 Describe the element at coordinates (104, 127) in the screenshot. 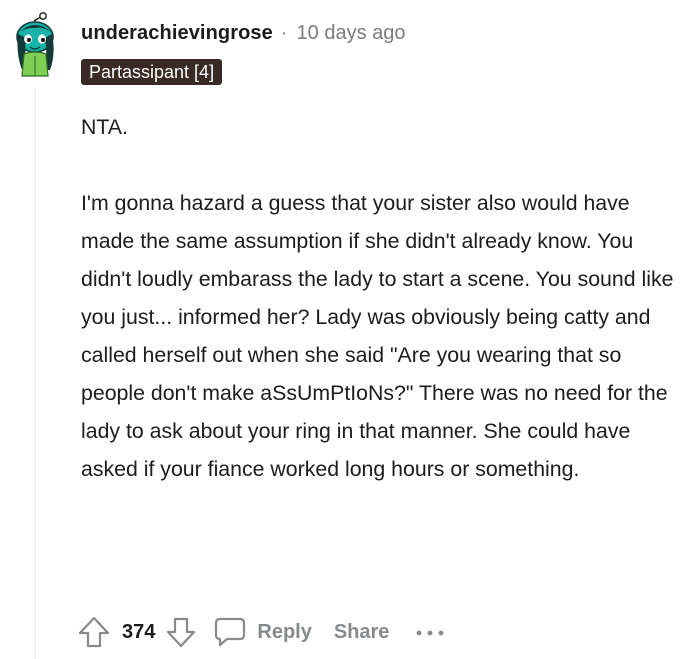

I see `comment-paragraph: NTA.` at that location.